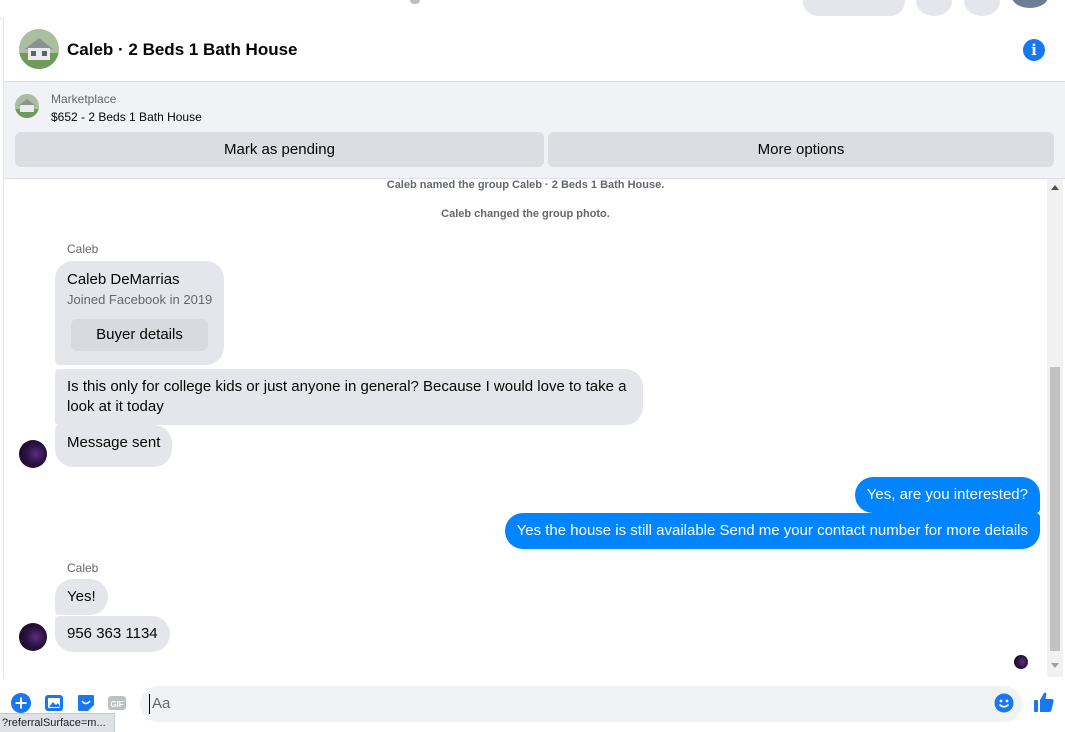  Describe the element at coordinates (947, 495) in the screenshot. I see `outgoing-message: Yes, are you interested?` at that location.